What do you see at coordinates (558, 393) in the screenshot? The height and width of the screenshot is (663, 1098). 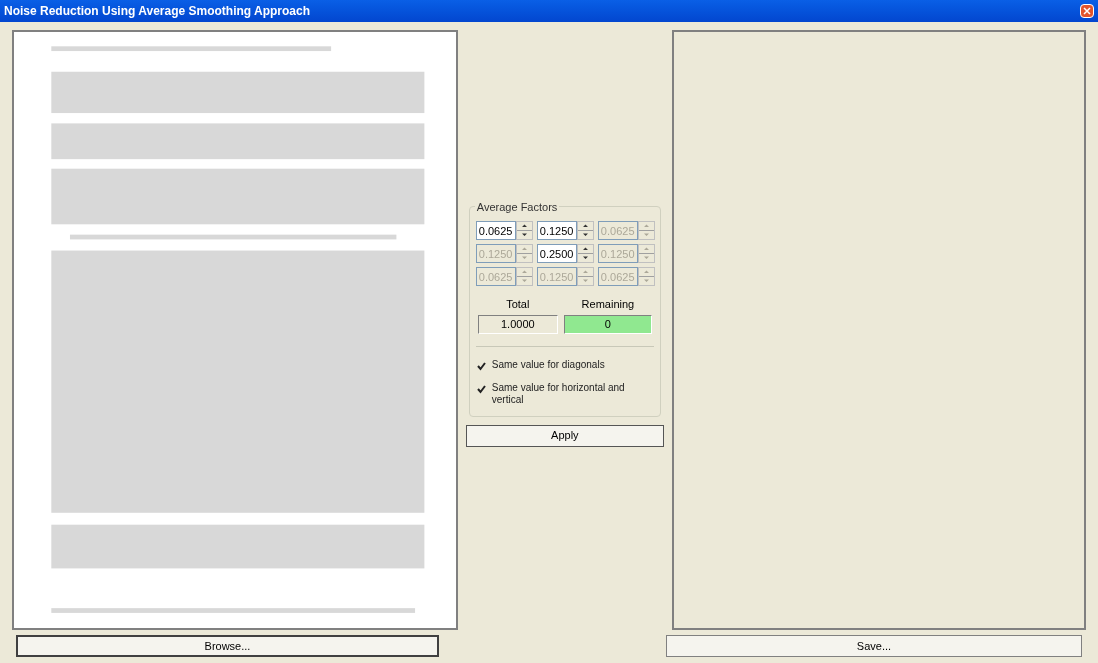 I see `checkbox-label: Same value for horizontal and vertical` at bounding box center [558, 393].